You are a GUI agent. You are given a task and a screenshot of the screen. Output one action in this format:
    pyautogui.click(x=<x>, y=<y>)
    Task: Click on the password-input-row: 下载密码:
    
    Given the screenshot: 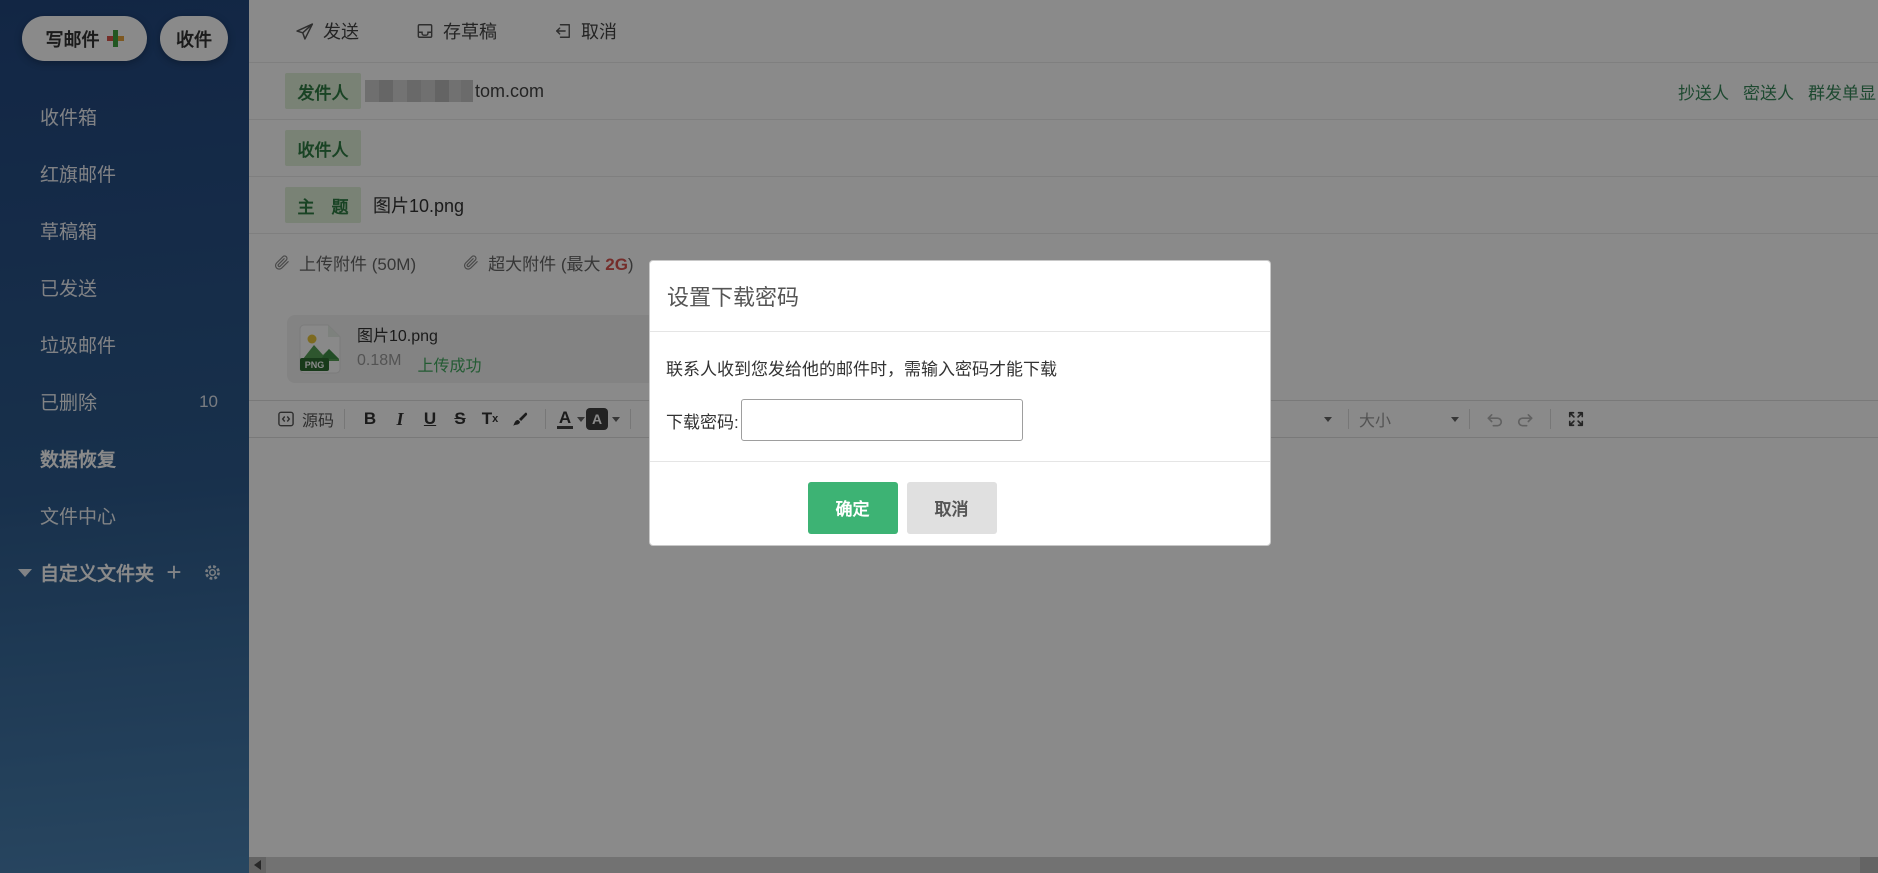 What is the action you would take?
    pyautogui.click(x=960, y=420)
    